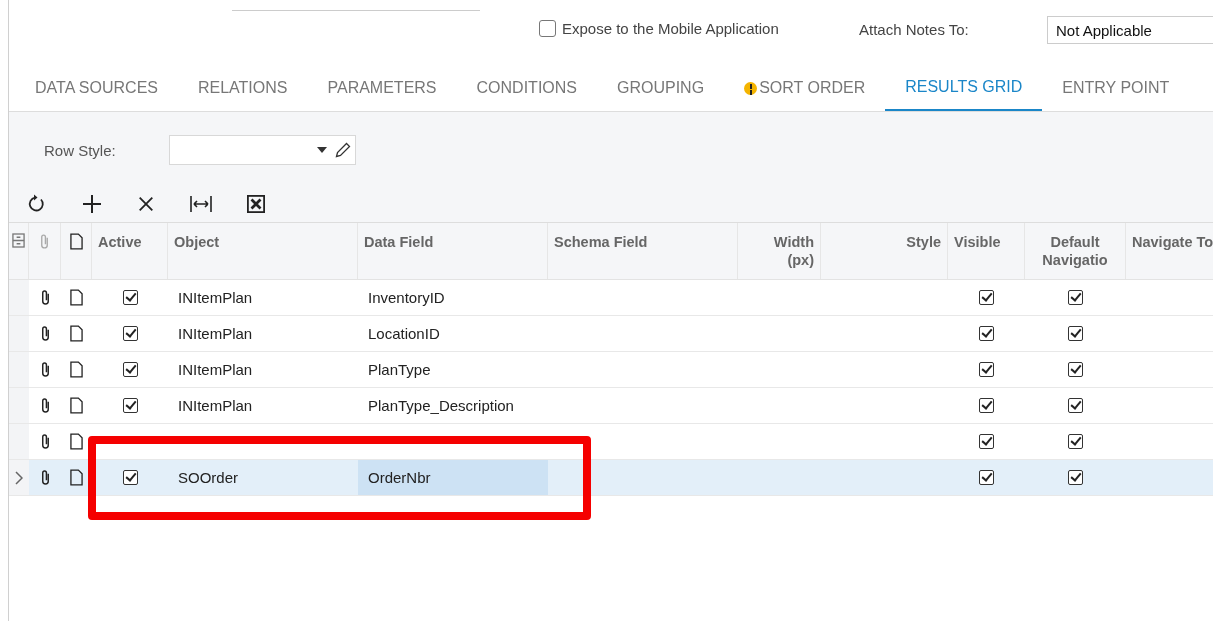  I want to click on grid-row: INItemPlan LocationID, so click(611, 334).